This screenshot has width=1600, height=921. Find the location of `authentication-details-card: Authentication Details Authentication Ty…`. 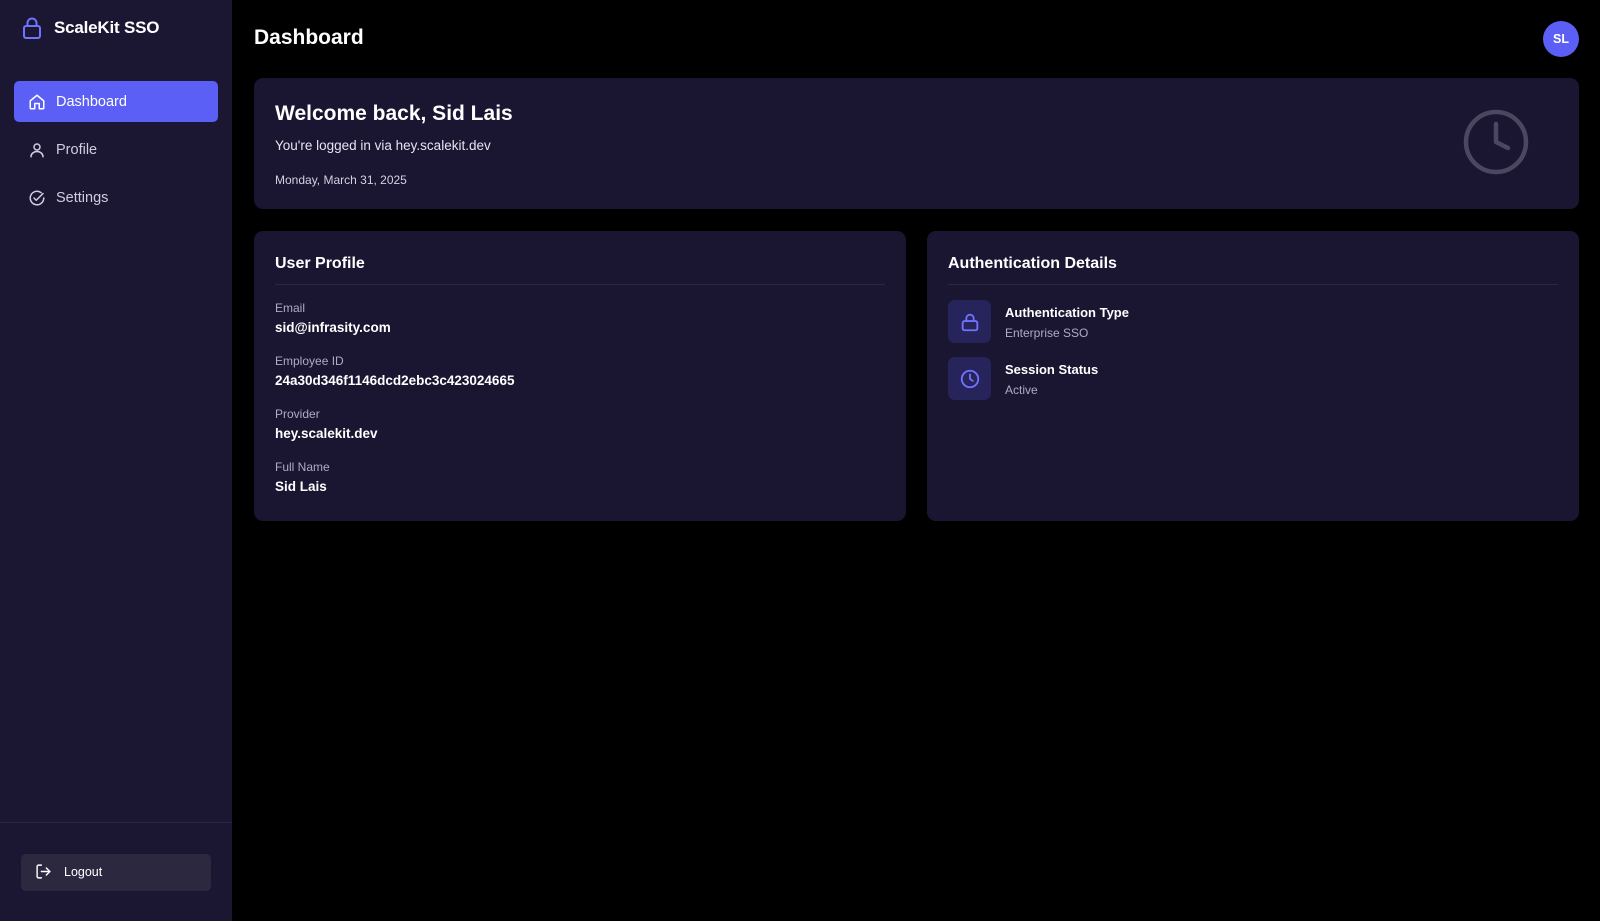

authentication-details-card: Authentication Details Authentication Ty… is located at coordinates (1253, 376).